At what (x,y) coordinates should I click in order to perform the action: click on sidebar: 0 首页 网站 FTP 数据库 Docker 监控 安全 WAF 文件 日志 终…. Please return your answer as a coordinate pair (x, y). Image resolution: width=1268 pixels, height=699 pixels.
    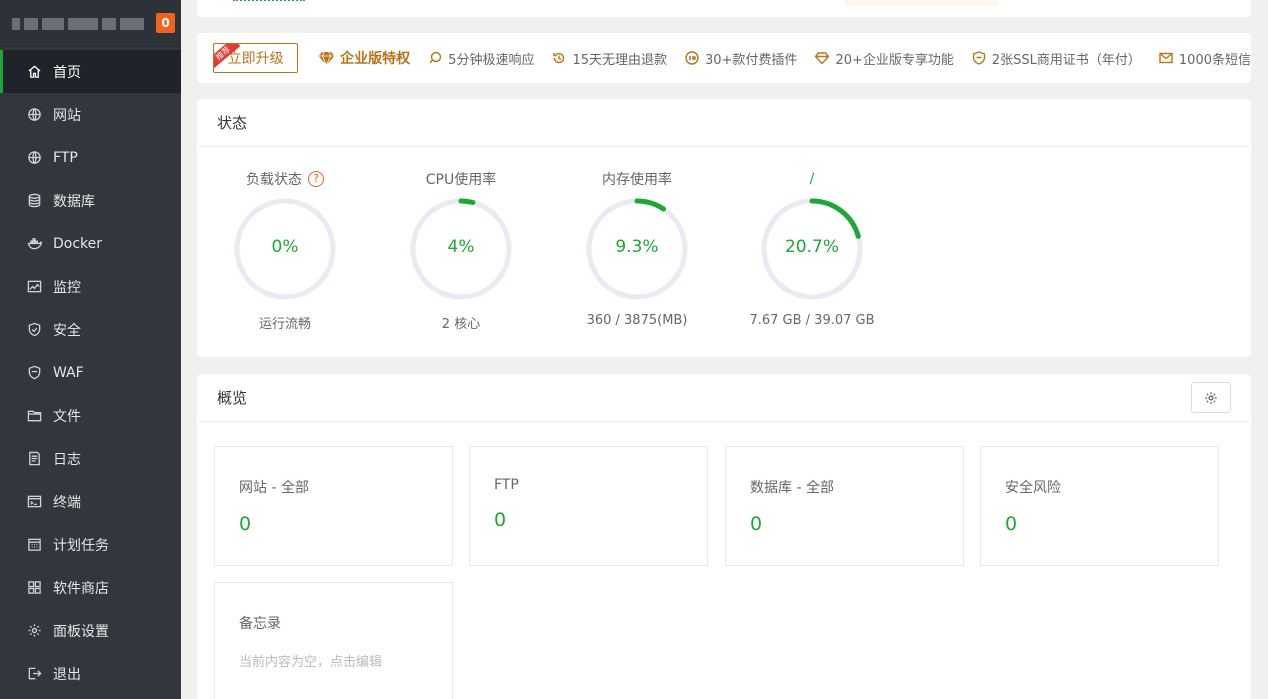
    Looking at the image, I should click on (90, 349).